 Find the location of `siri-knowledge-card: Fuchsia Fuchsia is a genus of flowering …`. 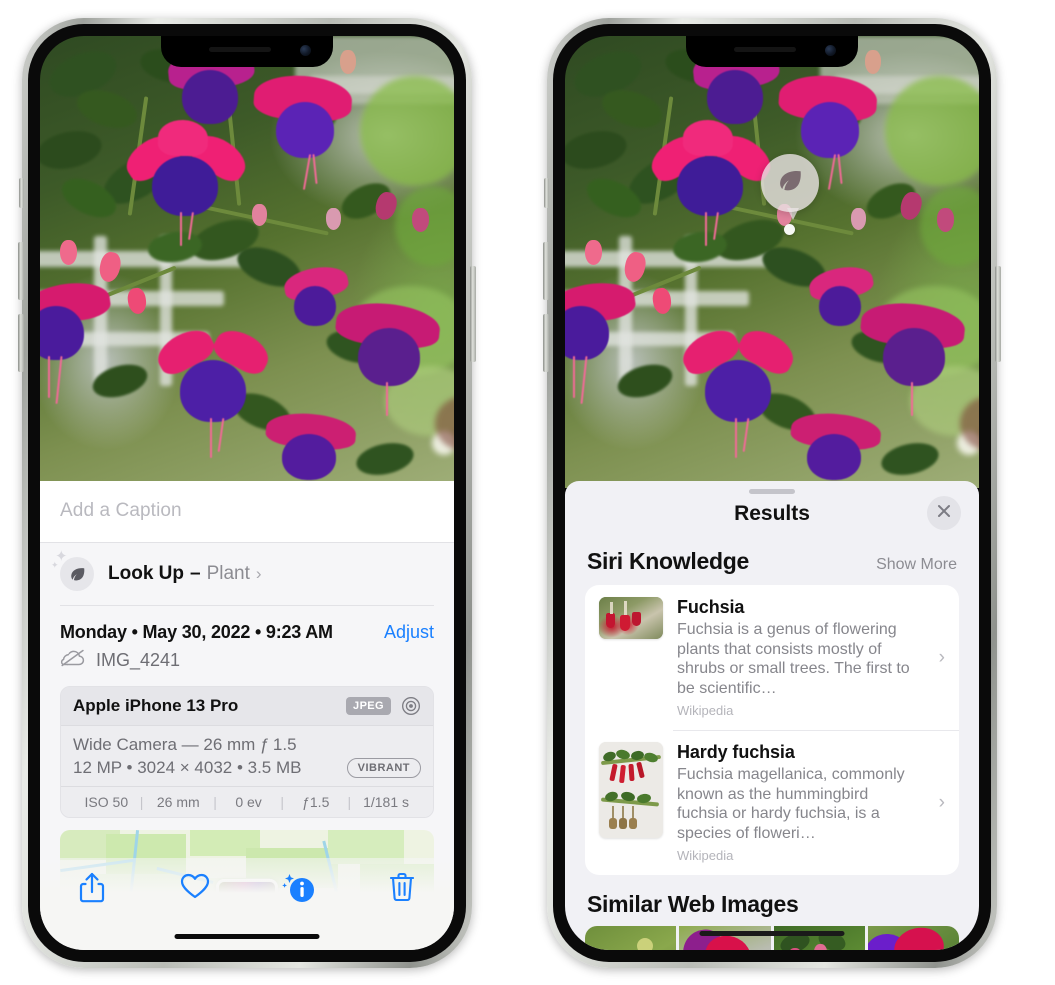

siri-knowledge-card: Fuchsia Fuchsia is a genus of flowering … is located at coordinates (772, 730).